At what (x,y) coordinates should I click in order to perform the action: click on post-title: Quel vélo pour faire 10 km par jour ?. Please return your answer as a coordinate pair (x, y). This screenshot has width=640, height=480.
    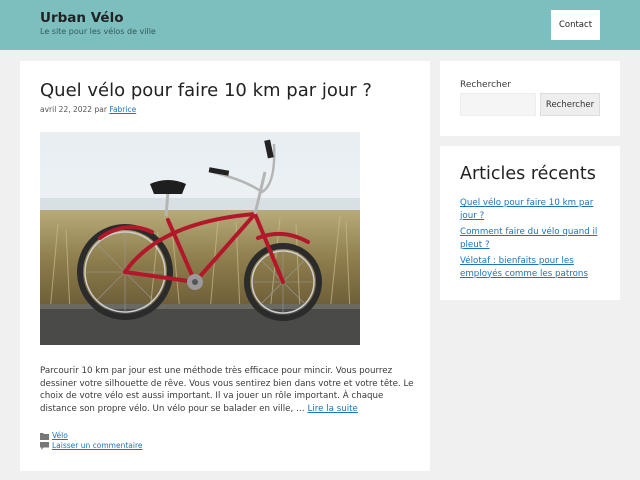
    Looking at the image, I should click on (230, 90).